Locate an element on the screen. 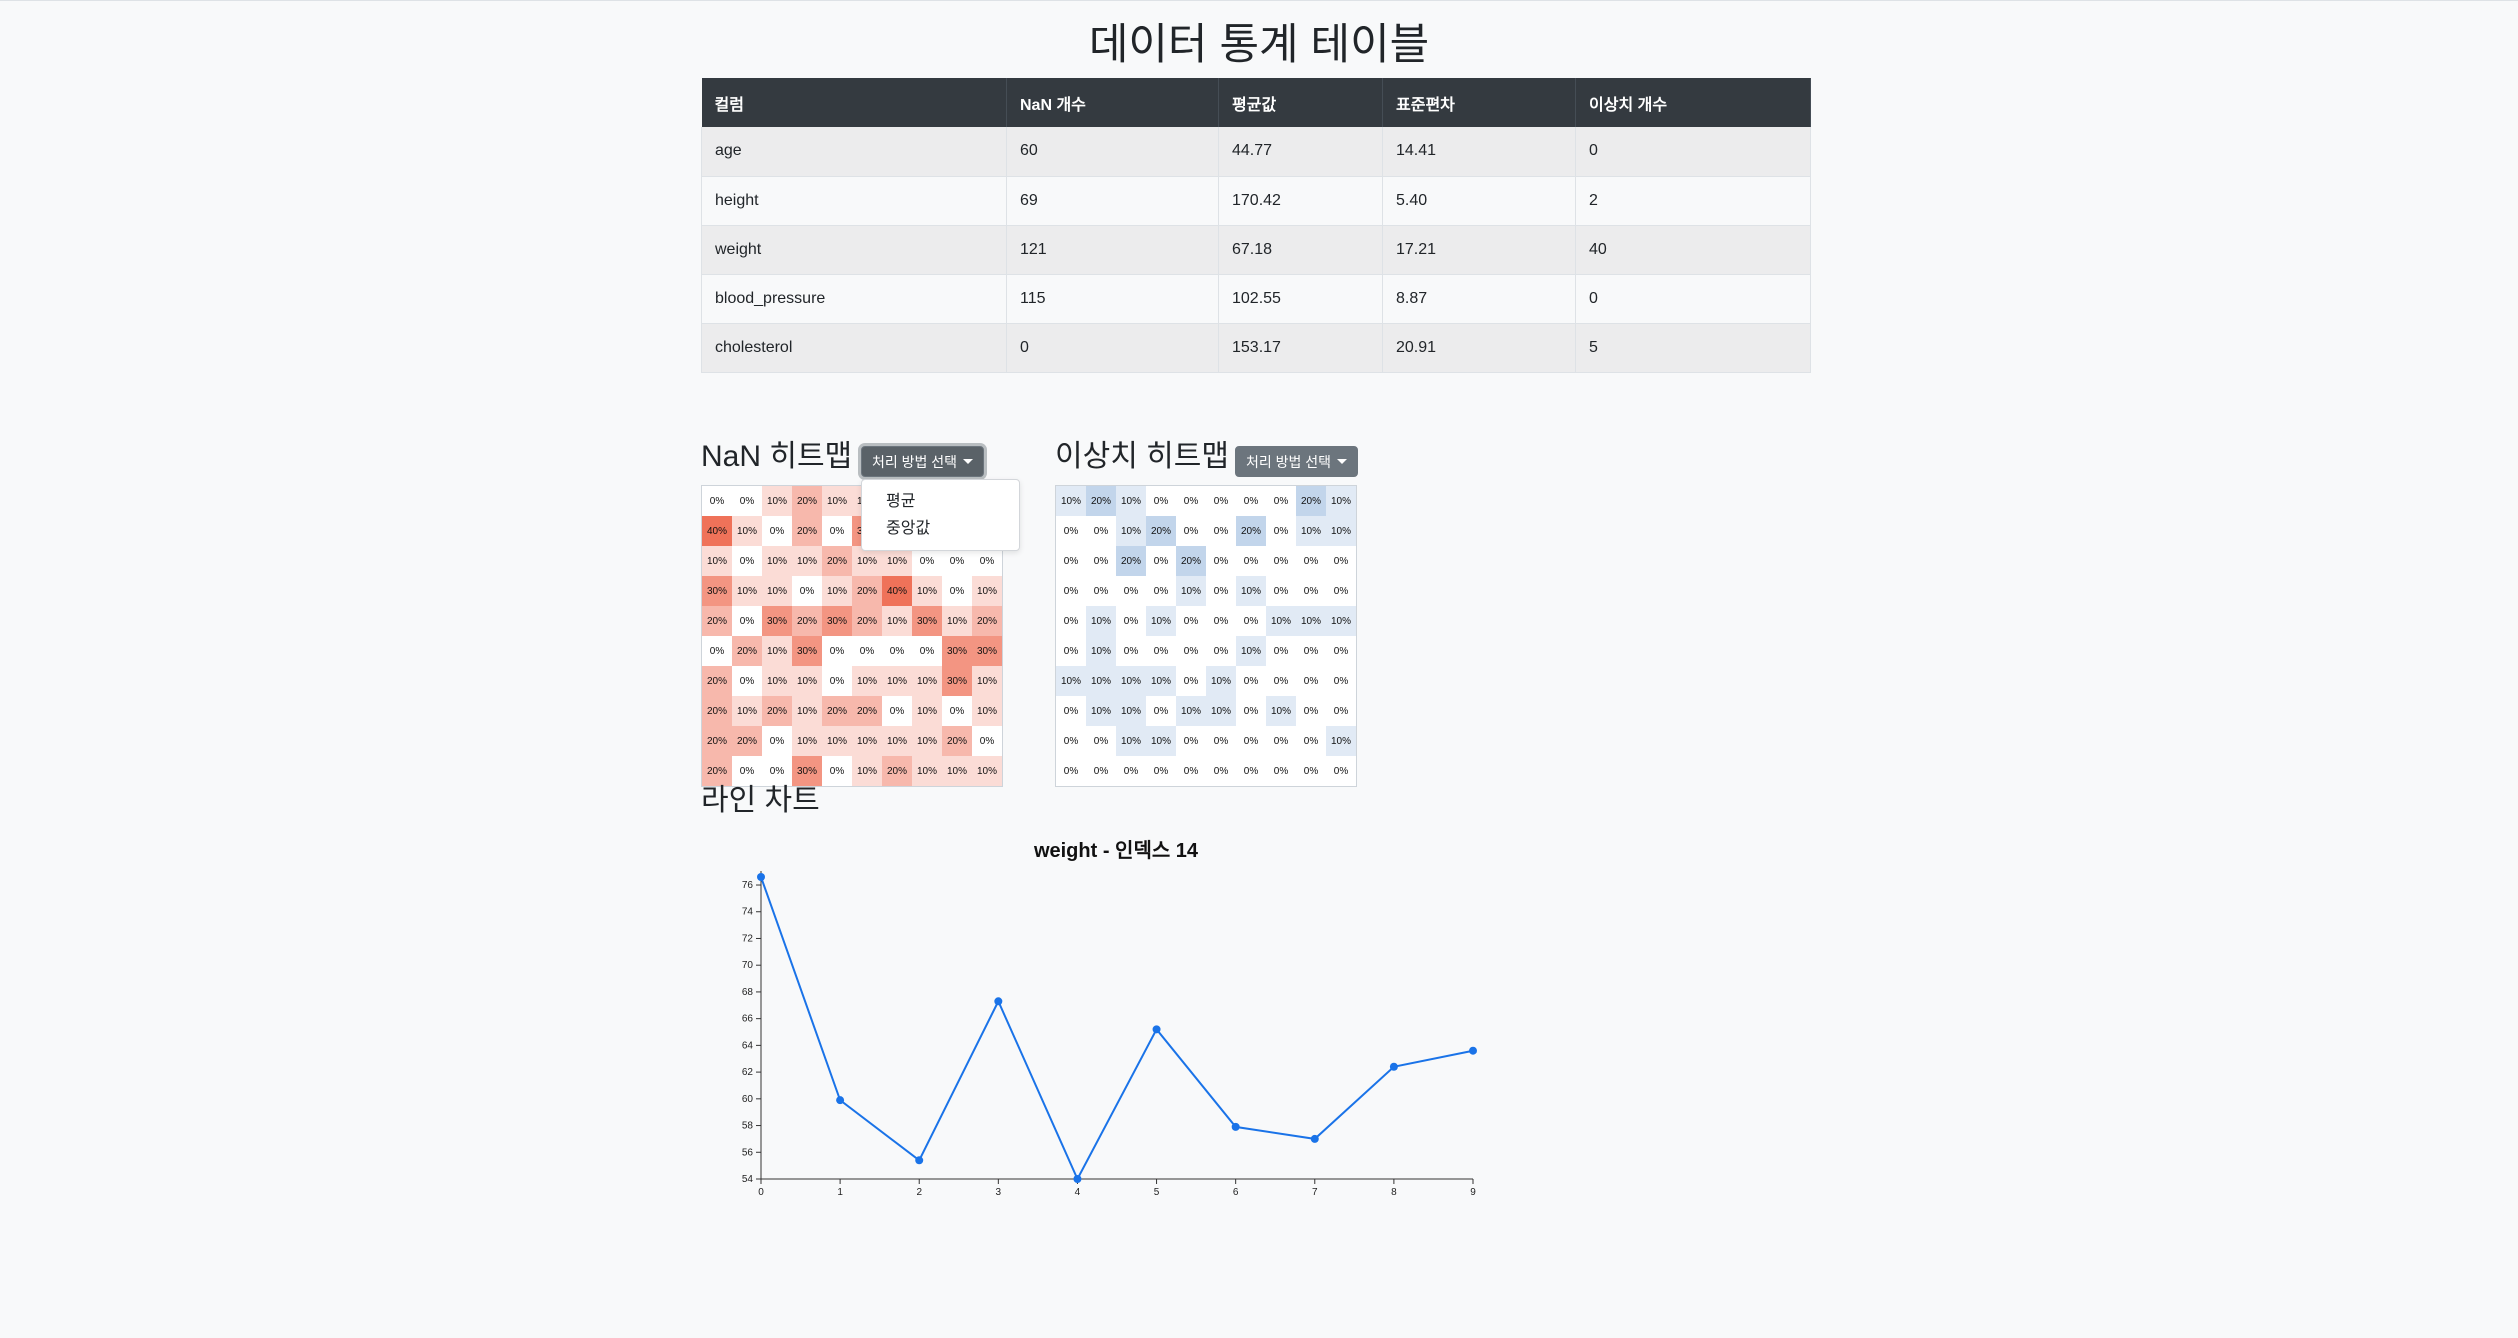 The width and height of the screenshot is (2518, 1338). table-cell: 5 is located at coordinates (1693, 348).